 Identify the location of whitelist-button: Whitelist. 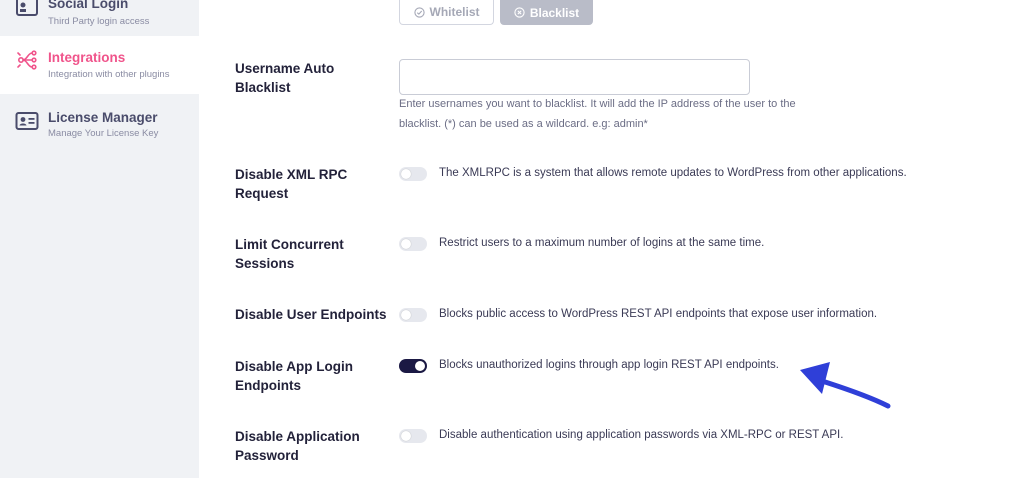
(446, 12).